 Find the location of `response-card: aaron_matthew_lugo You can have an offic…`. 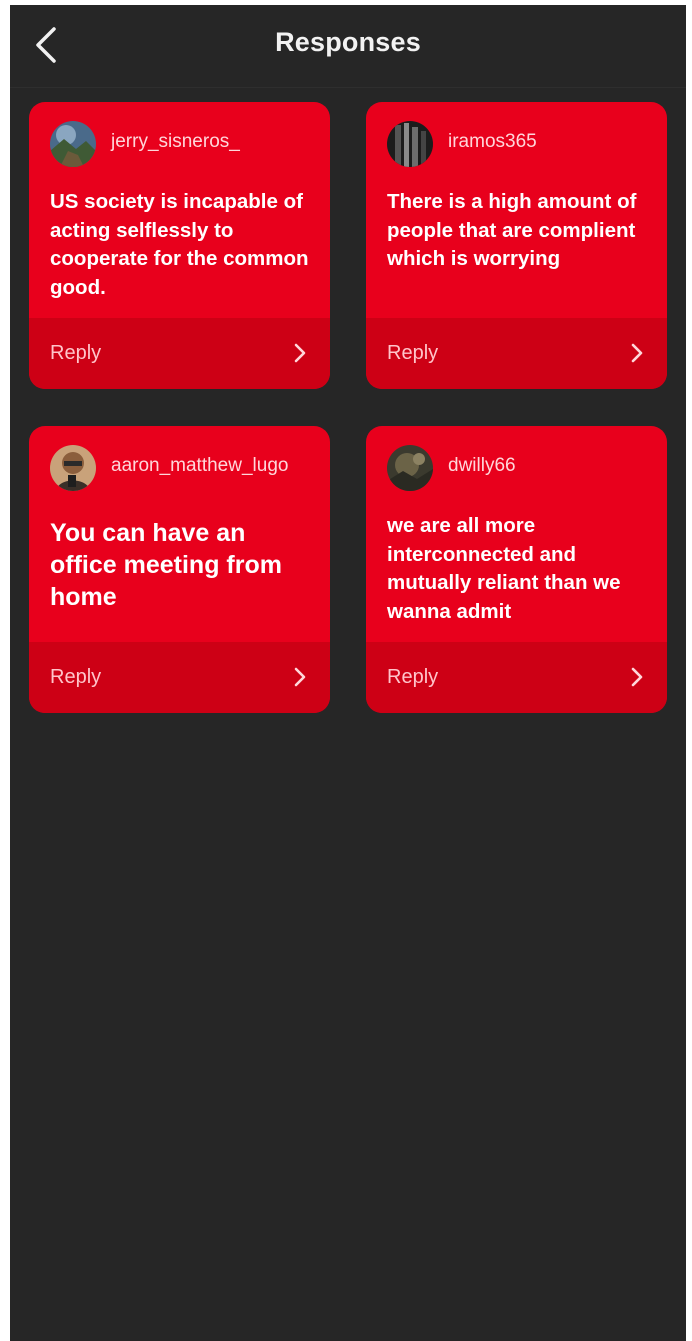

response-card: aaron_matthew_lugo You can have an offic… is located at coordinates (179, 569).